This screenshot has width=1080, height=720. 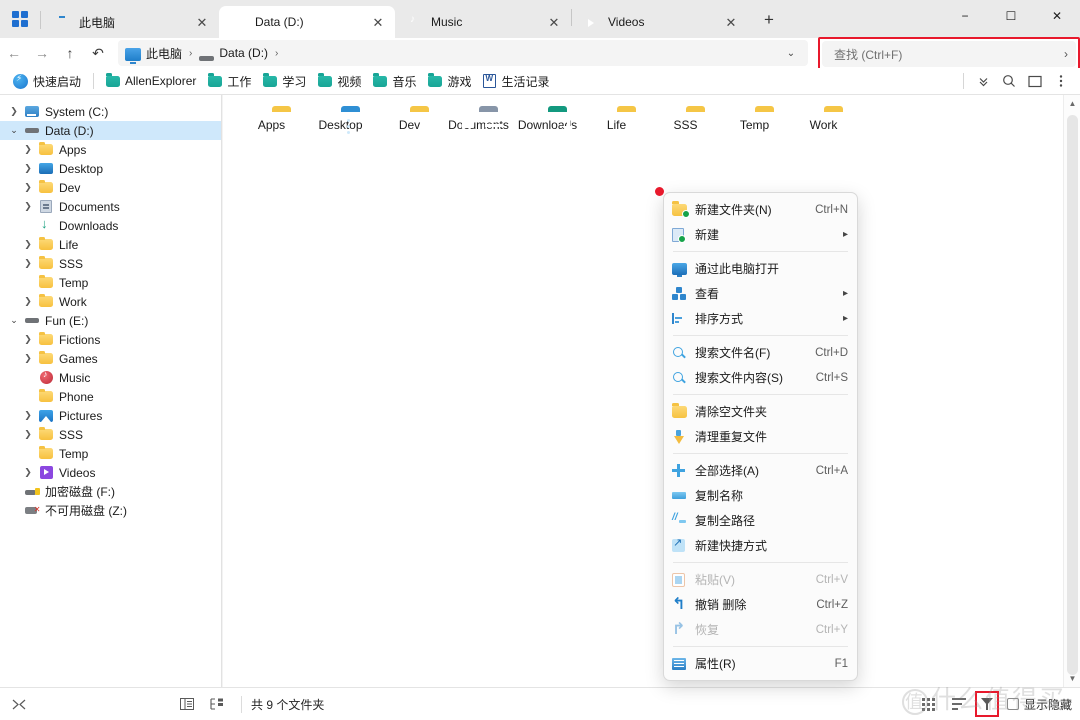 I want to click on forward-button: →, so click(x=42, y=53).